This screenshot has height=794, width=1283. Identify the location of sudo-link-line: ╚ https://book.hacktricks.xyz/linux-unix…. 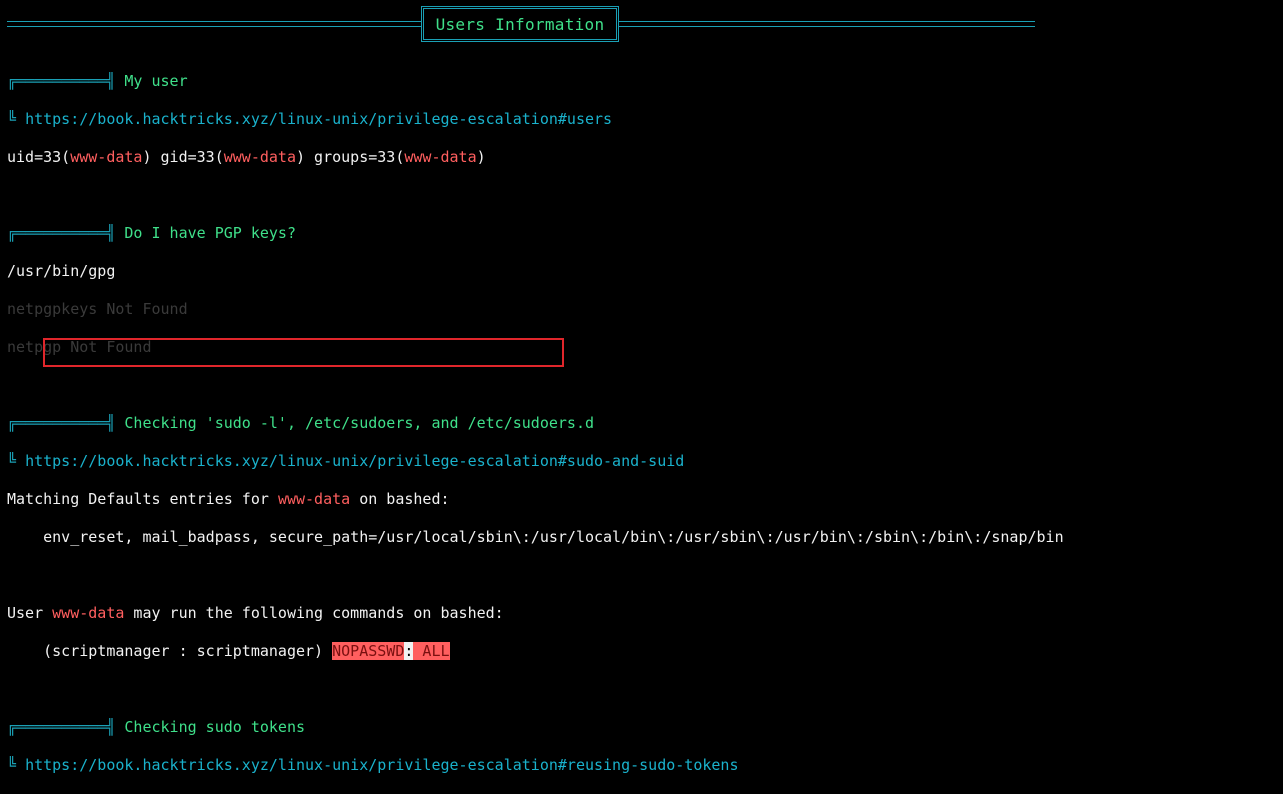
(645, 461).